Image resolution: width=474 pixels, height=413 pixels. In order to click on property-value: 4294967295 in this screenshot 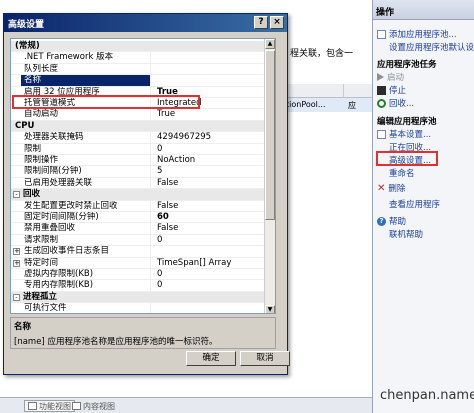, I will do `click(184, 137)`.